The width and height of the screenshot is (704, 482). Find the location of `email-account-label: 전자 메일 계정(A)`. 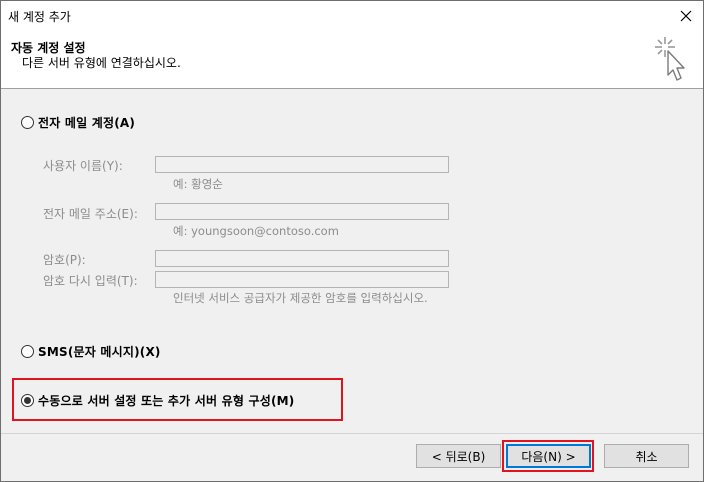

email-account-label: 전자 메일 계정(A) is located at coordinates (87, 123).